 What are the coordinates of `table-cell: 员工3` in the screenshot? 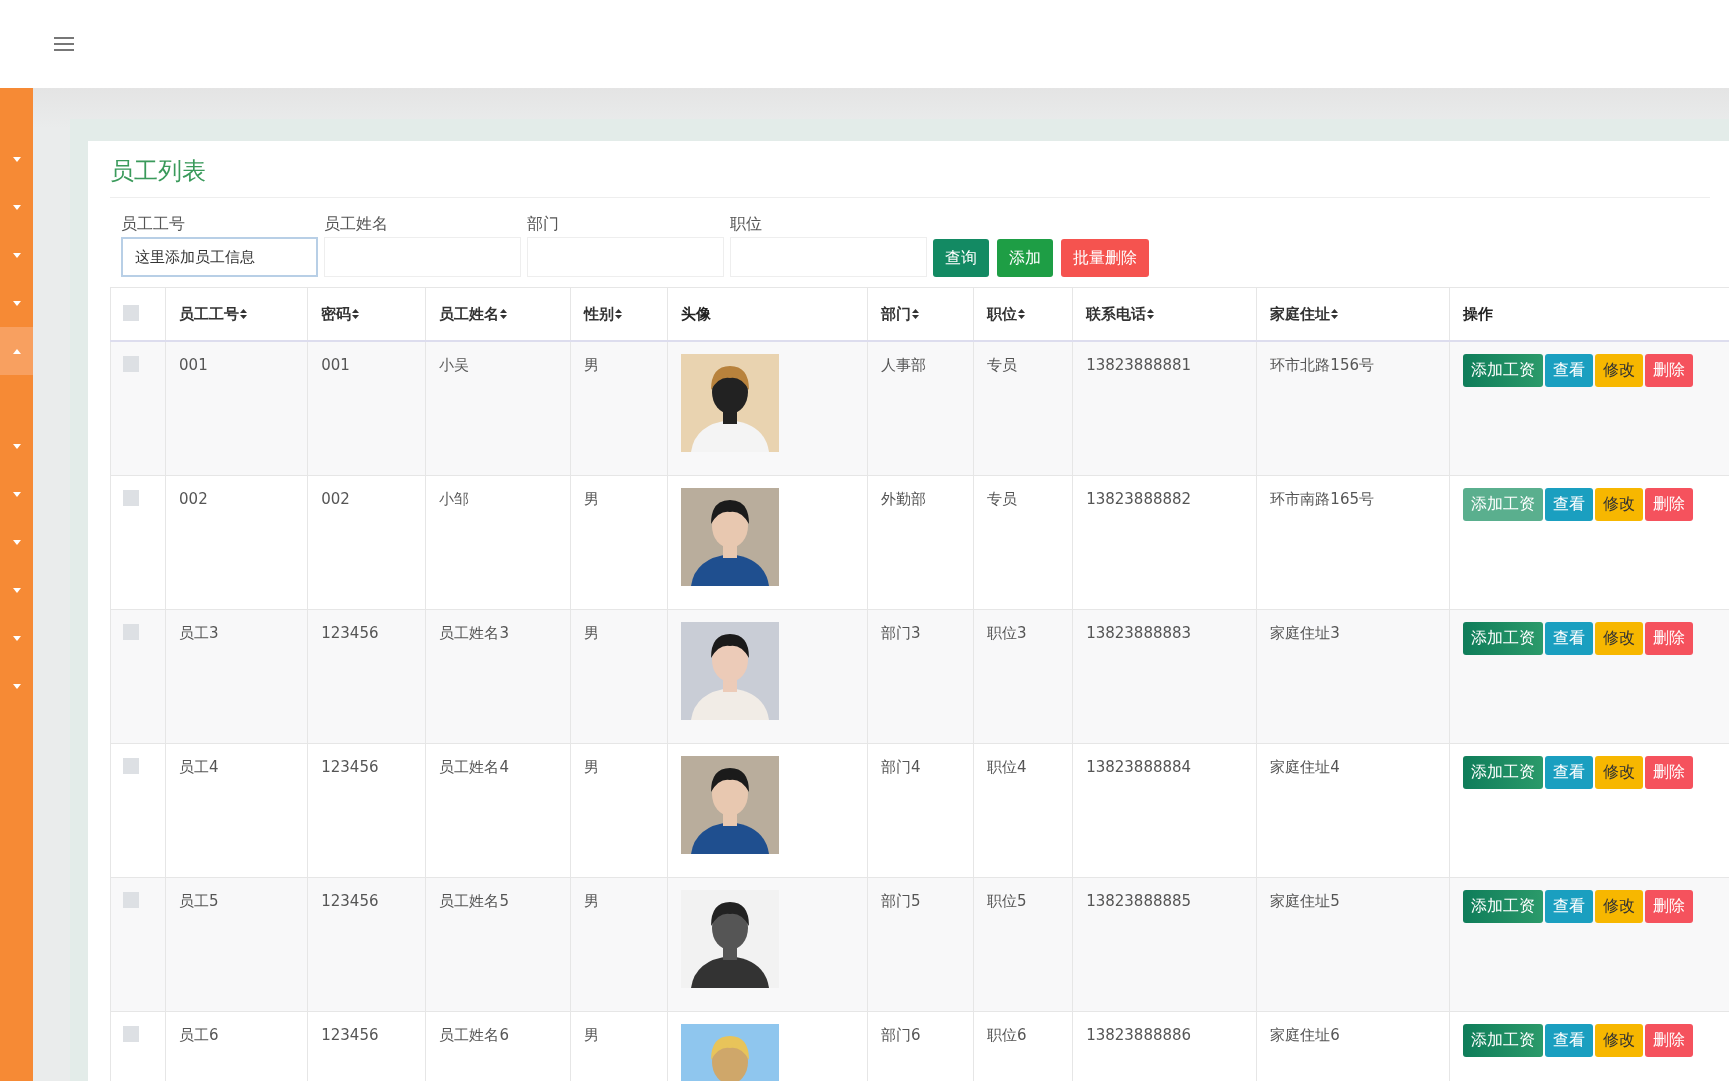 It's located at (199, 632).